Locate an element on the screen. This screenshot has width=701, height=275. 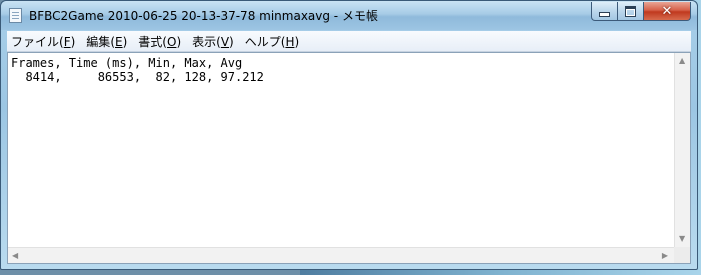
close-icon: ✕ is located at coordinates (667, 11).